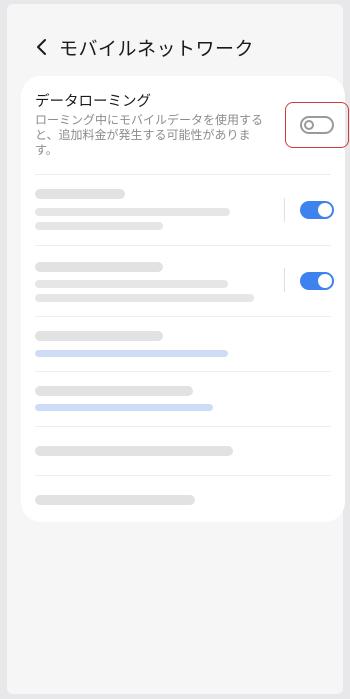 The width and height of the screenshot is (350, 699). Describe the element at coordinates (317, 125) in the screenshot. I see `data-roaming-toggle` at that location.